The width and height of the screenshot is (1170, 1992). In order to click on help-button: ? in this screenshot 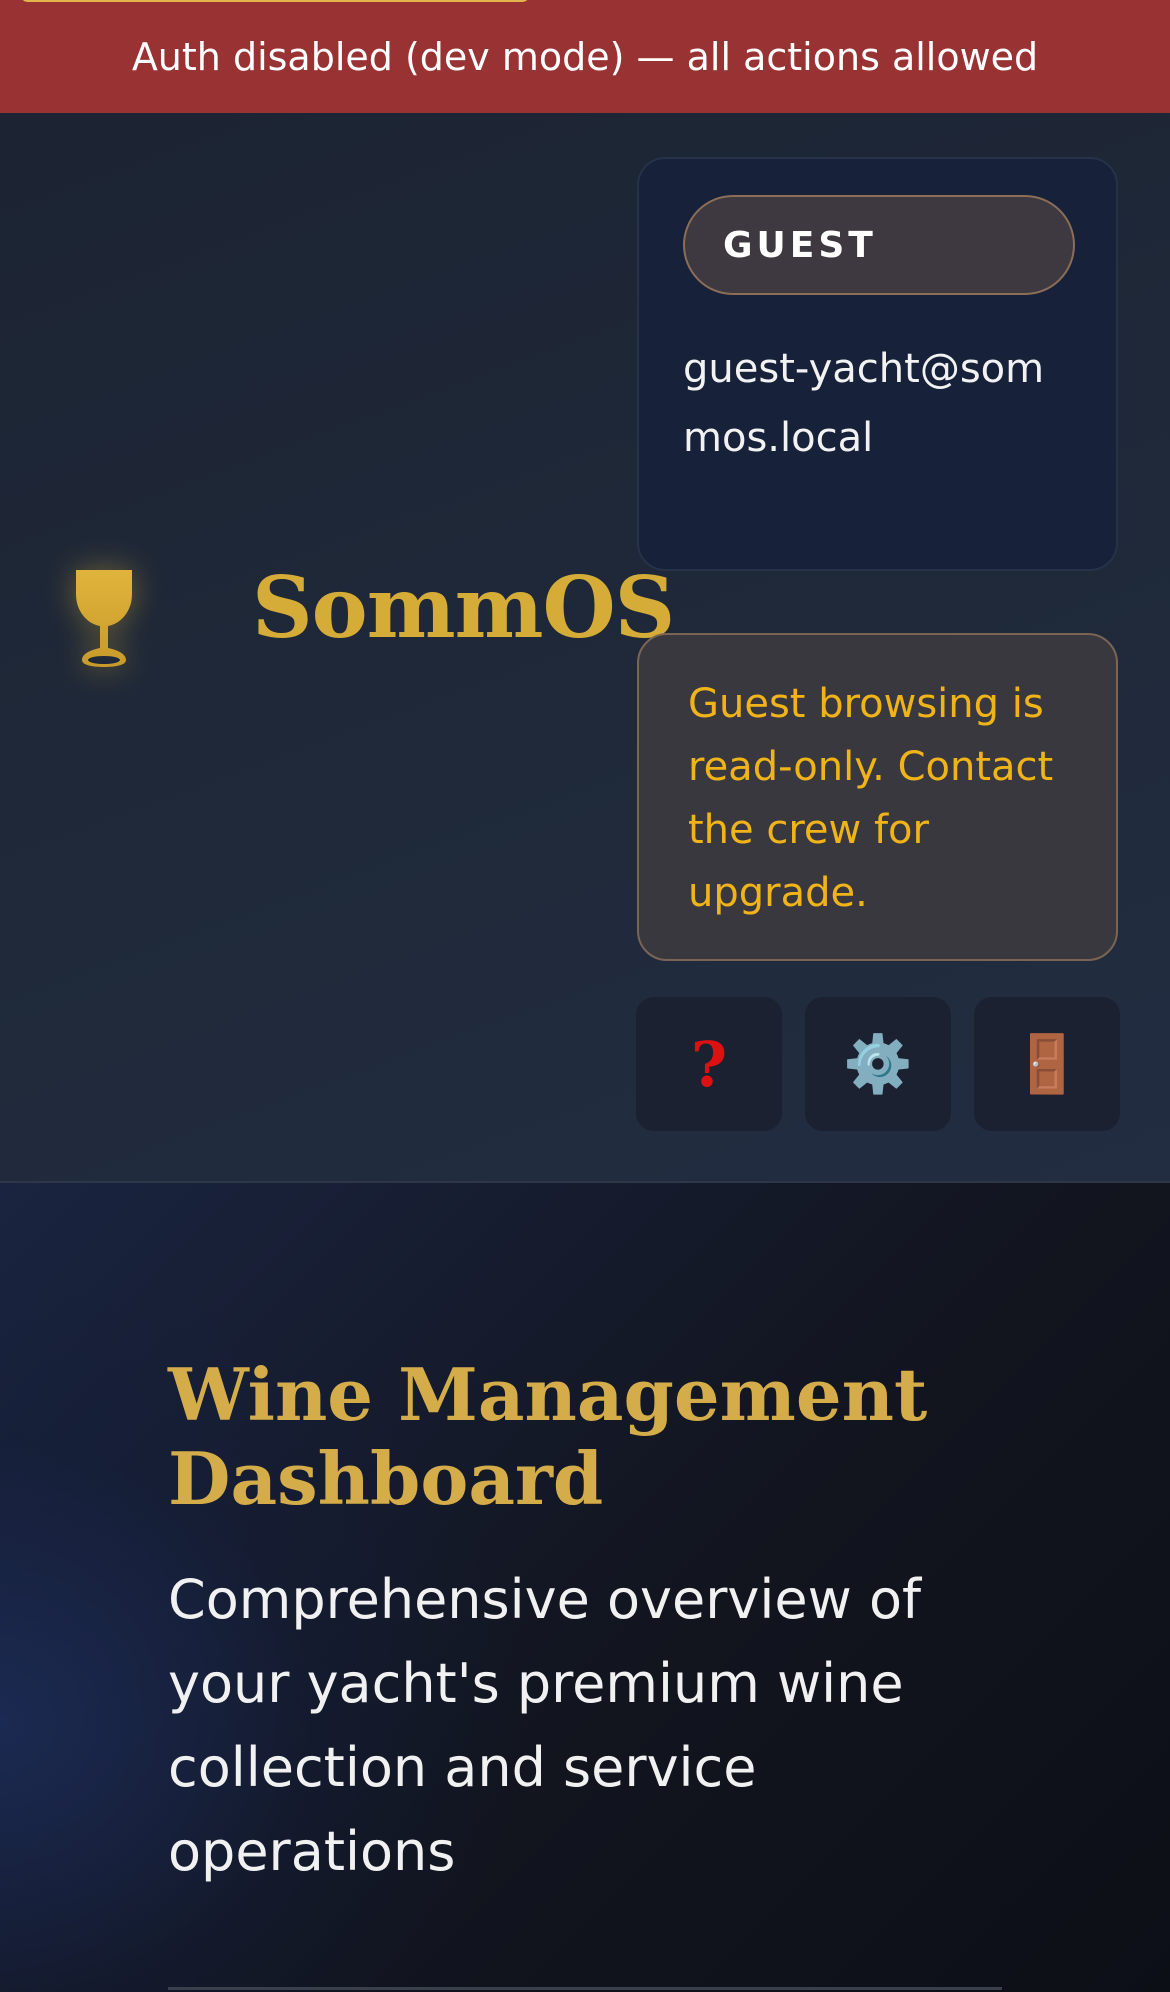, I will do `click(709, 1064)`.